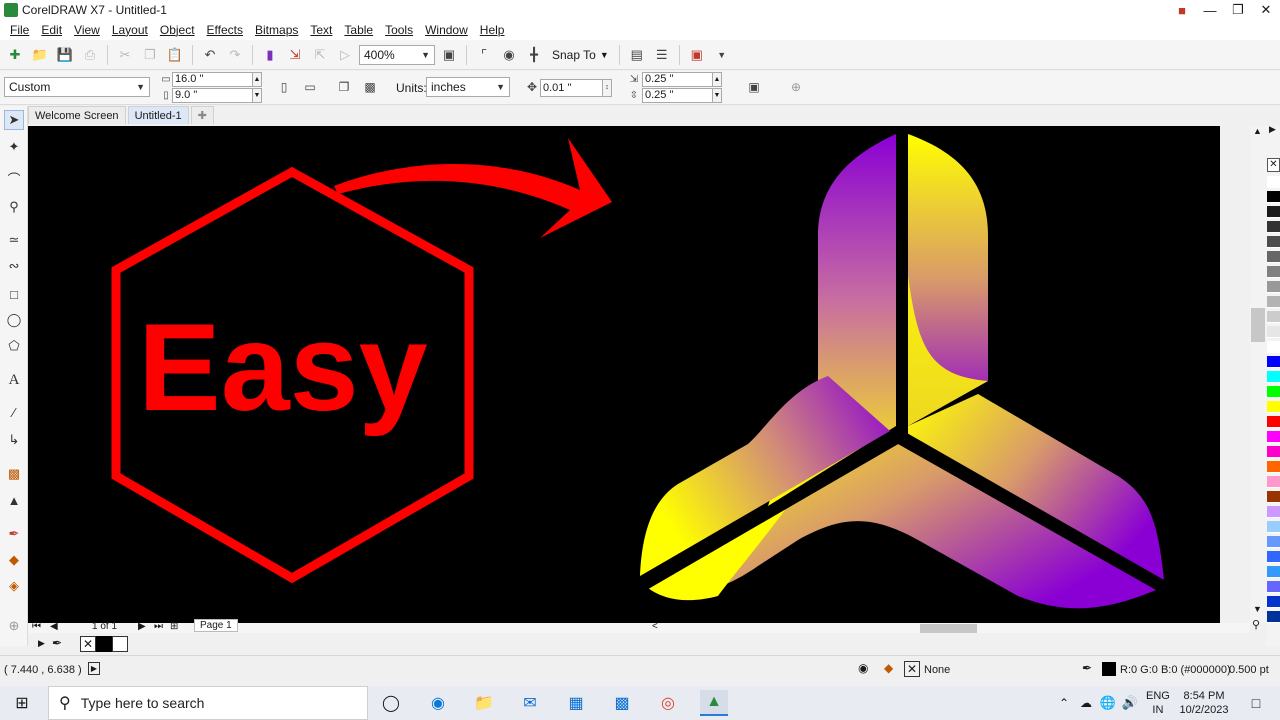 This screenshot has height=720, width=1280. What do you see at coordinates (14, 534) in the screenshot?
I see `color-eyedropper-tool-icon: ✒` at bounding box center [14, 534].